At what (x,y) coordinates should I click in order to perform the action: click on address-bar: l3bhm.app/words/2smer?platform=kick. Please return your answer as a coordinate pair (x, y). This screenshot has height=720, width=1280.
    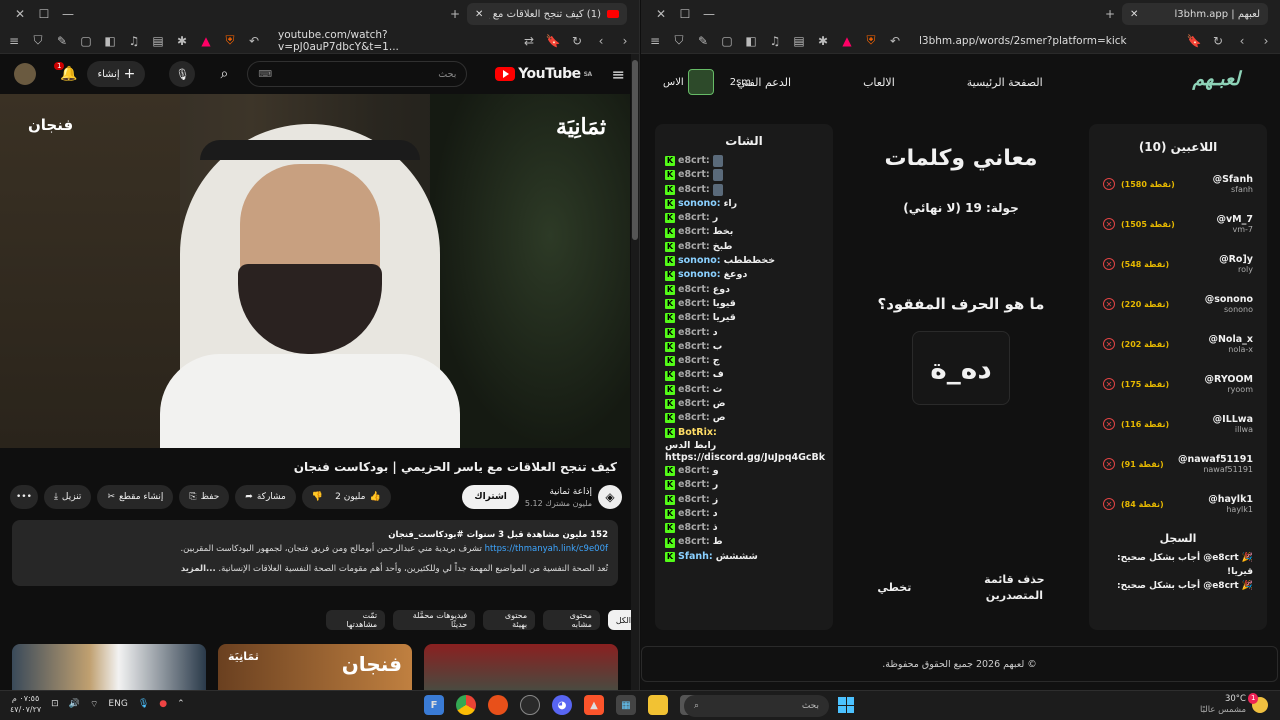
    Looking at the image, I should click on (1044, 41).